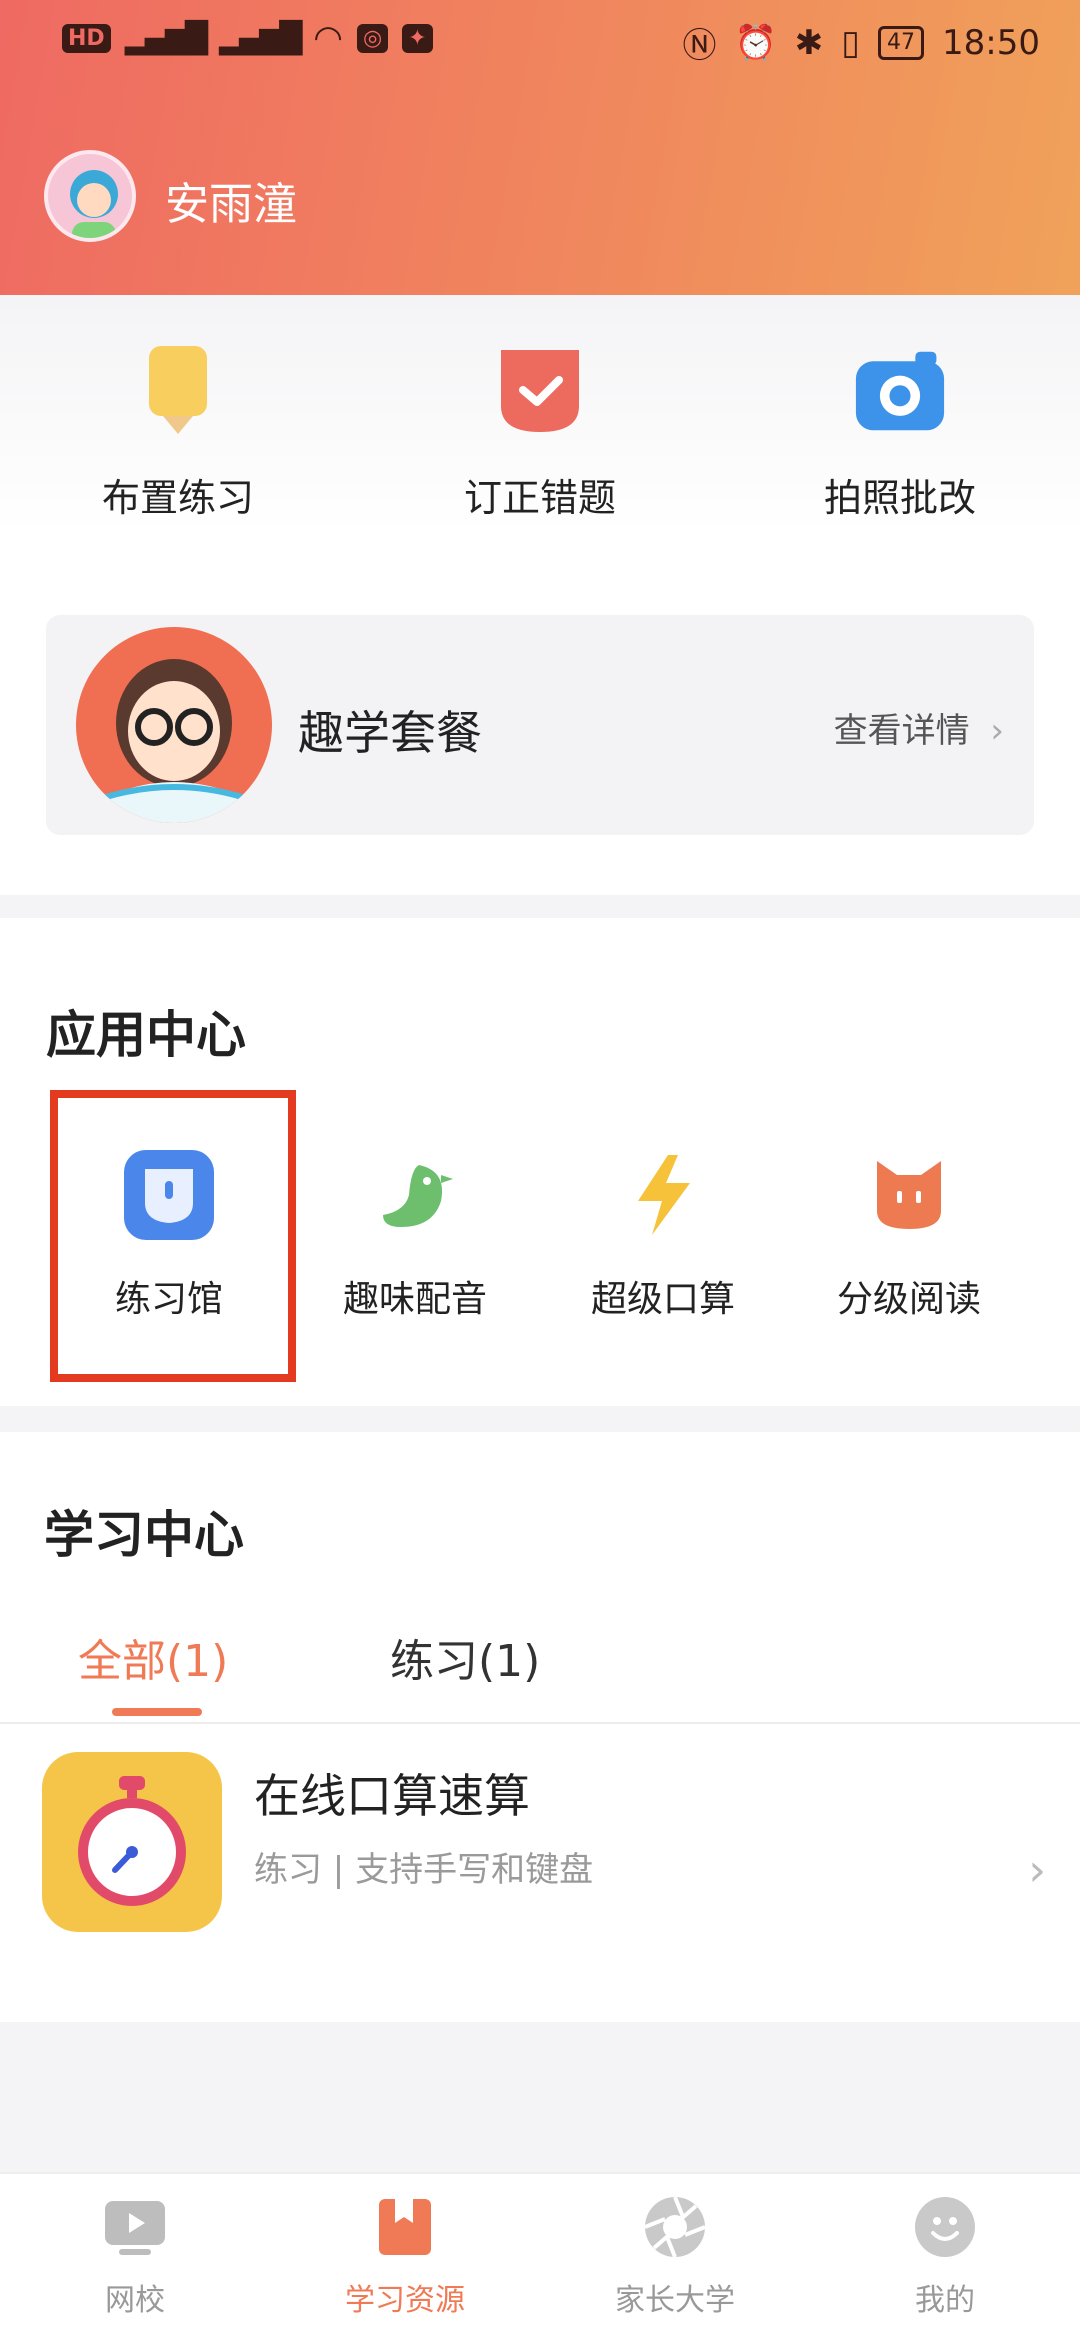  What do you see at coordinates (405, 2227) in the screenshot?
I see `bookmark-book-icon` at bounding box center [405, 2227].